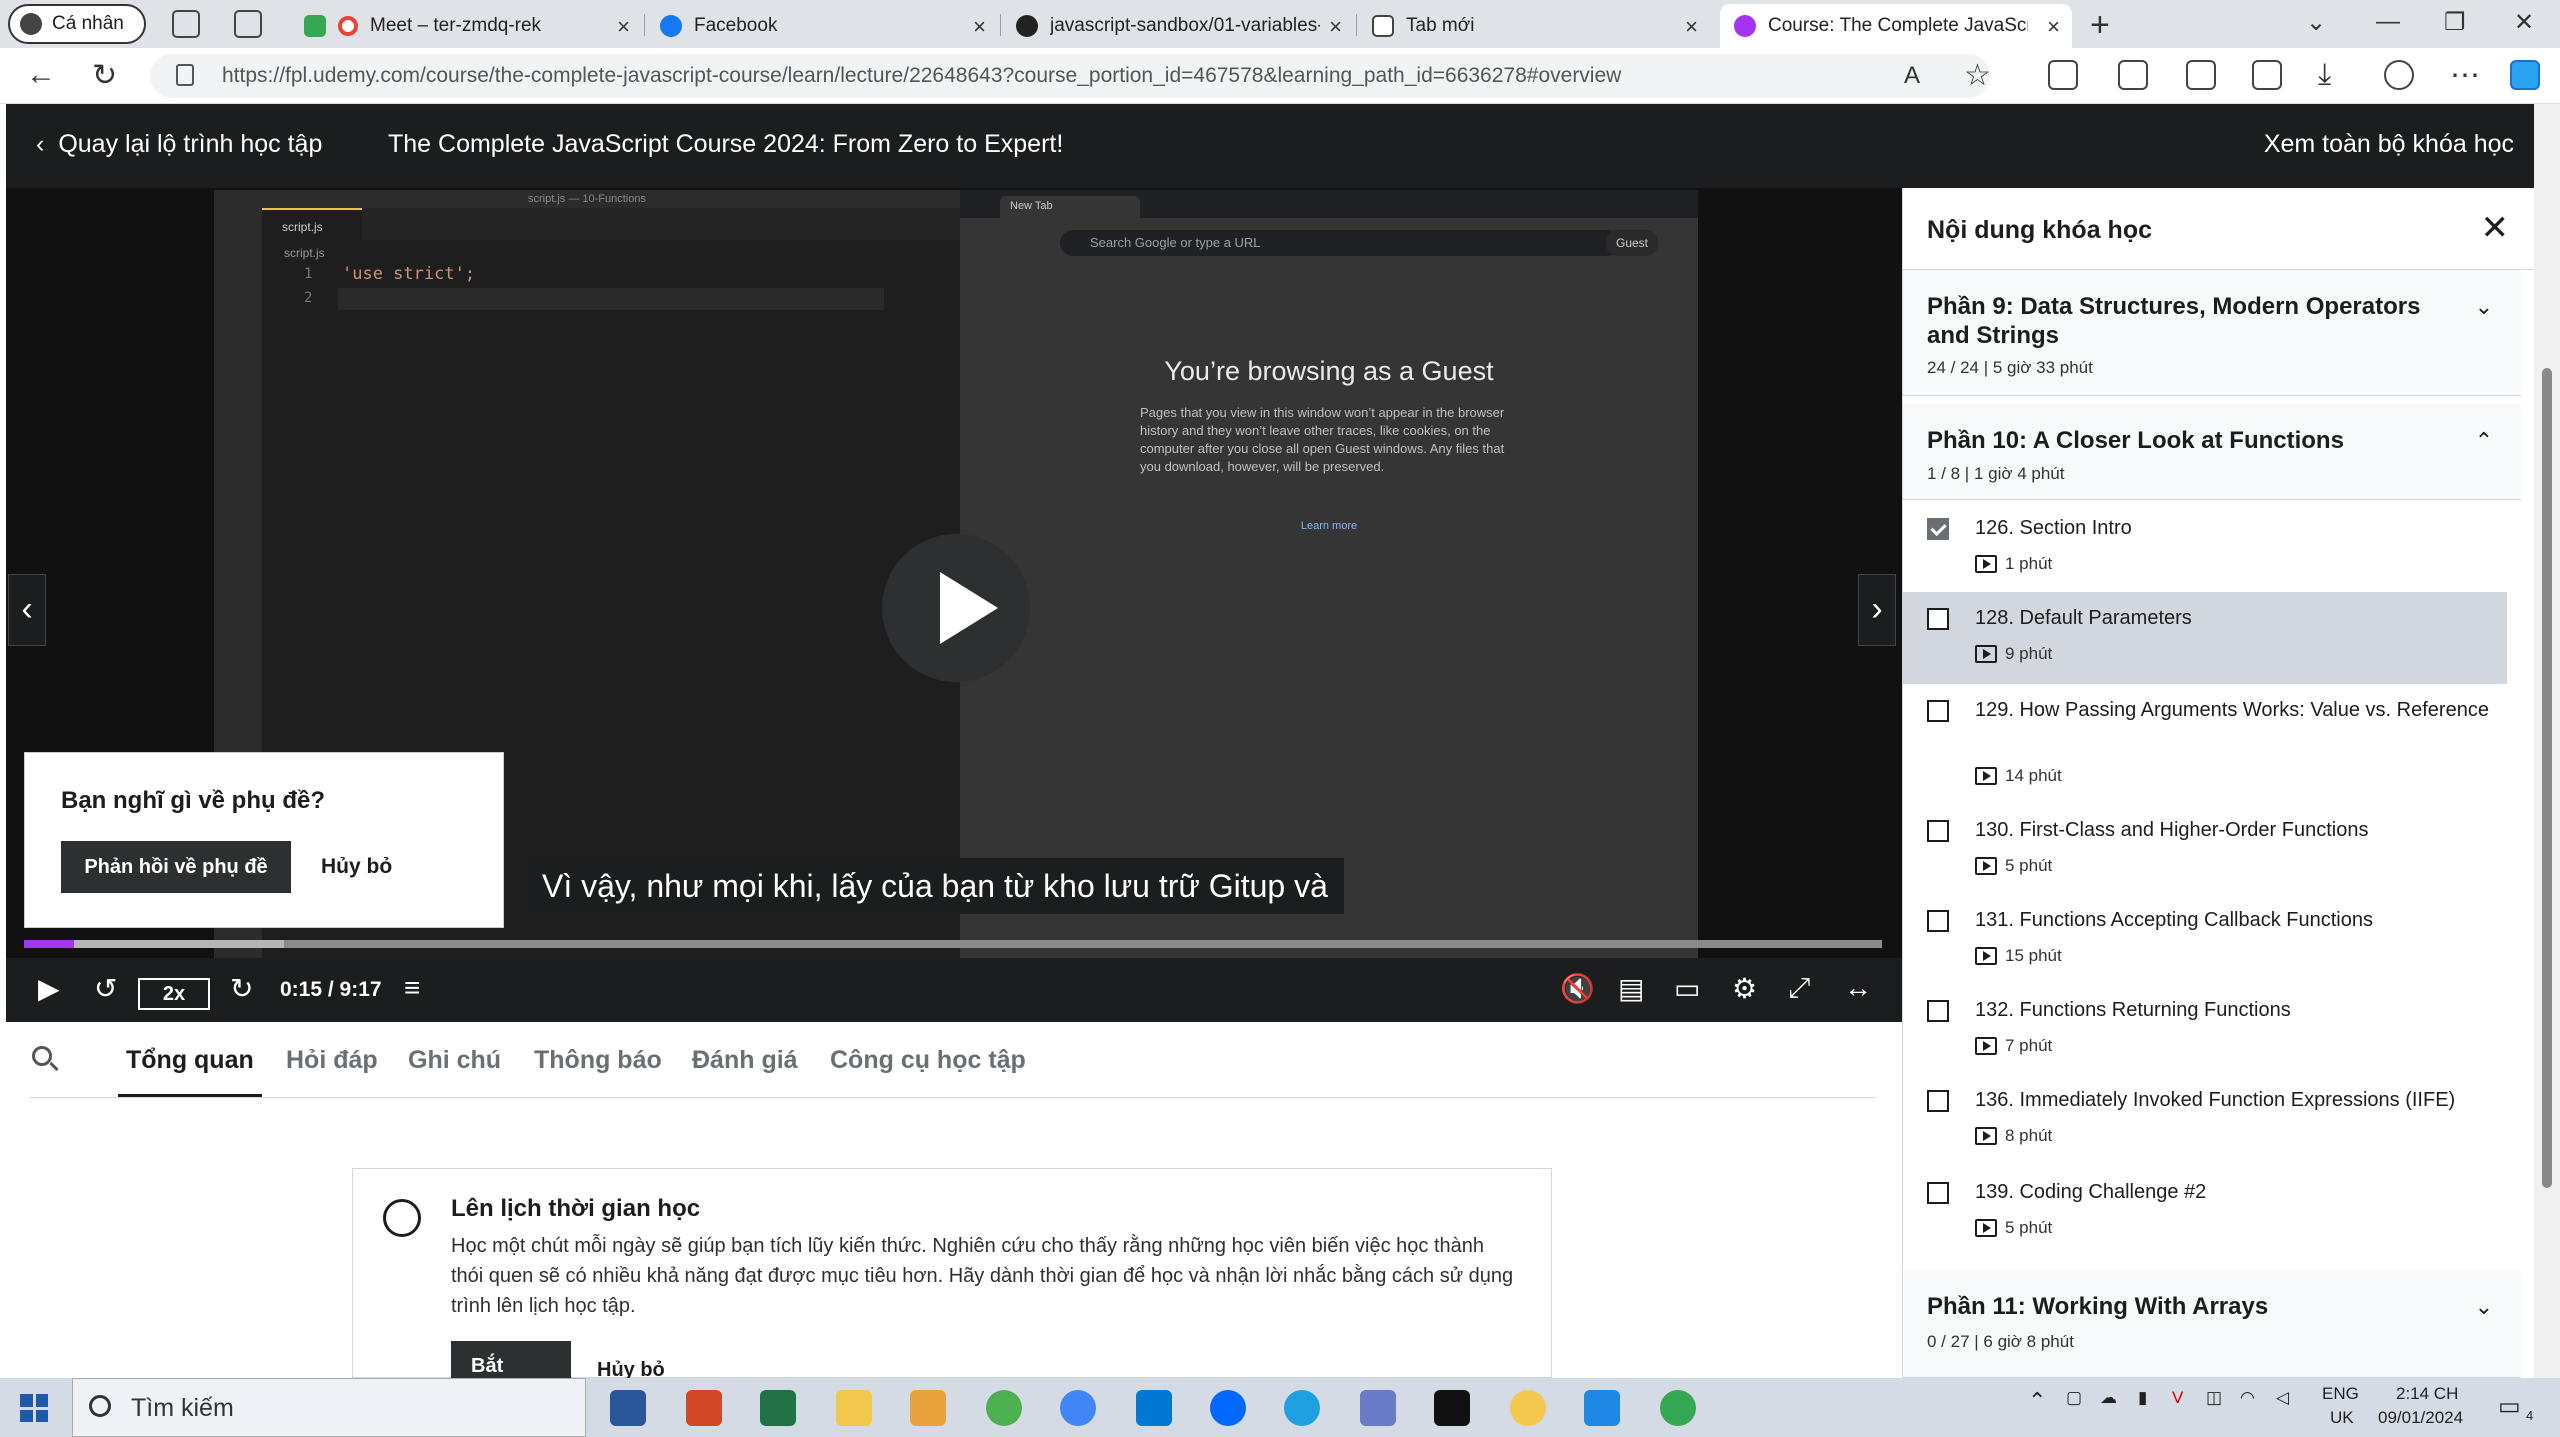  I want to click on completed-checkbox, so click(1938, 529).